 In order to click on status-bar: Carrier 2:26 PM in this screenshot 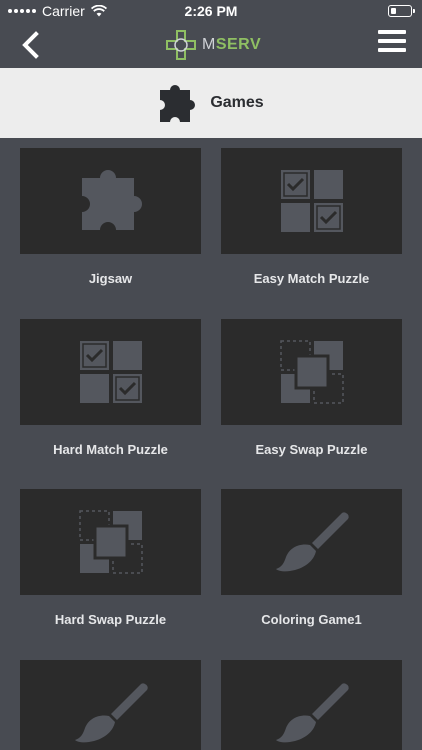, I will do `click(211, 11)`.